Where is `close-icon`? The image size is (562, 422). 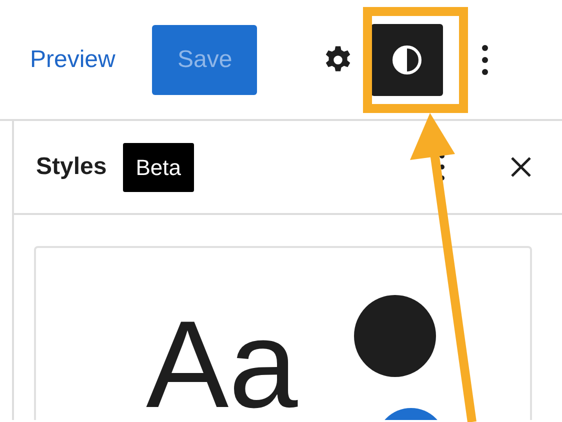
close-icon is located at coordinates (521, 167).